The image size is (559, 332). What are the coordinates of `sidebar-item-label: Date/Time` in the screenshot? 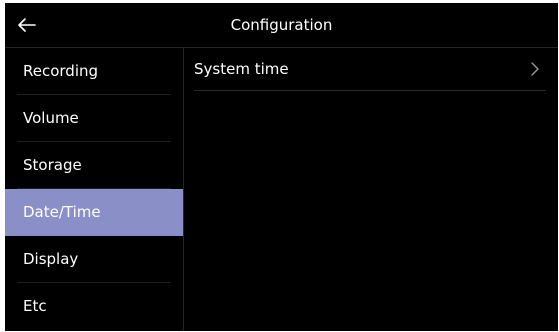 It's located at (62, 212).